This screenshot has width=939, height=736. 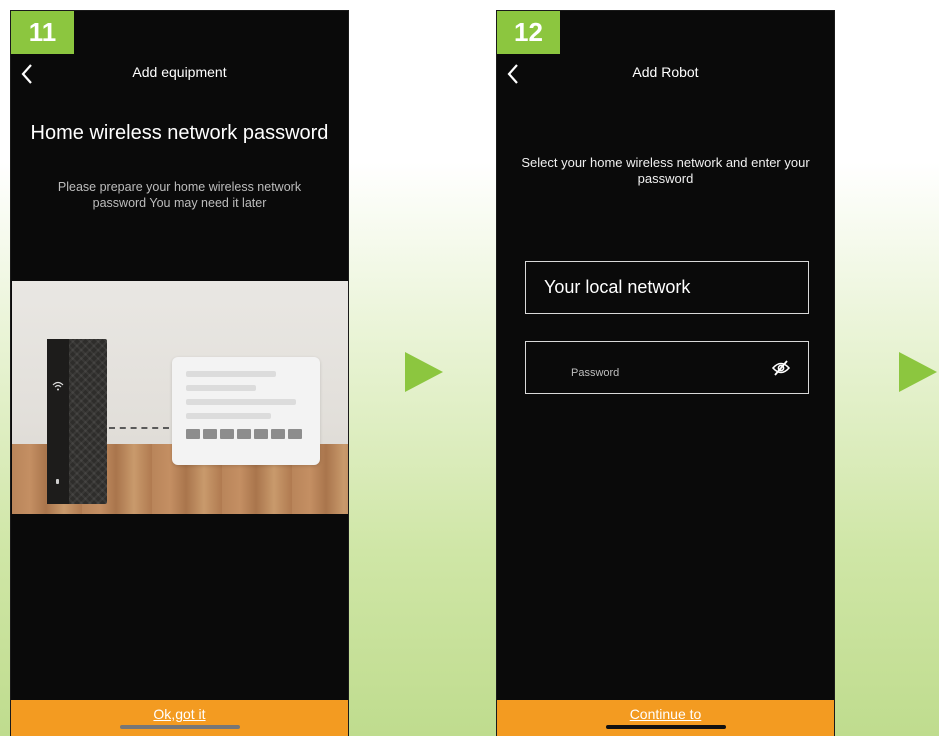 What do you see at coordinates (528, 32) in the screenshot?
I see `step-badge: 12` at bounding box center [528, 32].